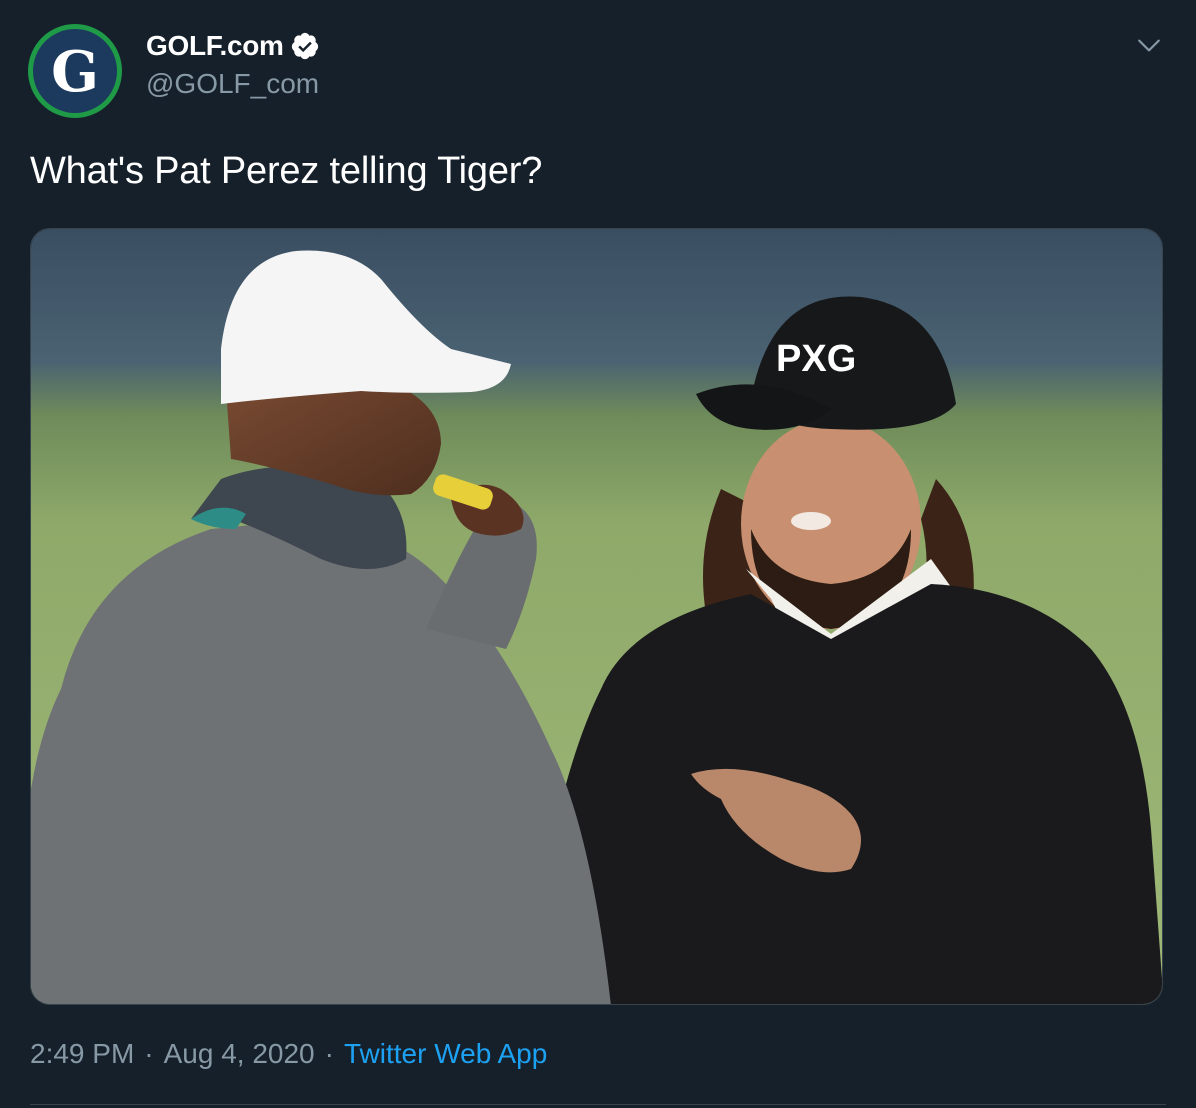 This screenshot has width=1196, height=1108. I want to click on author-avatar: G, so click(75, 71).